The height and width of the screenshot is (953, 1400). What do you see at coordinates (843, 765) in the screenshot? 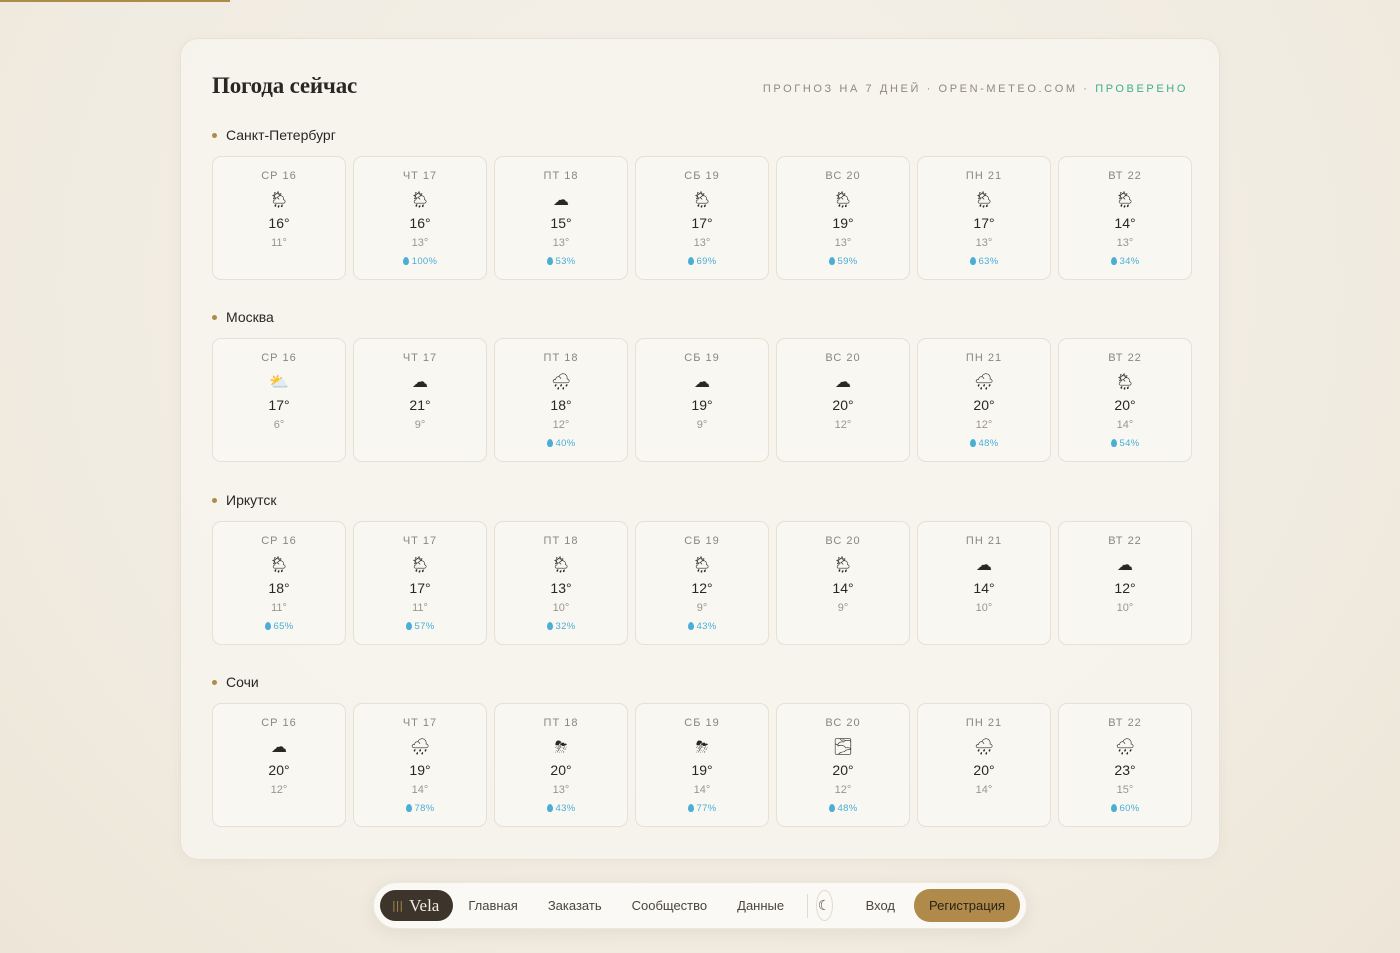
I see `day-card: ВС 20 🌫 20° 12° 48%` at bounding box center [843, 765].